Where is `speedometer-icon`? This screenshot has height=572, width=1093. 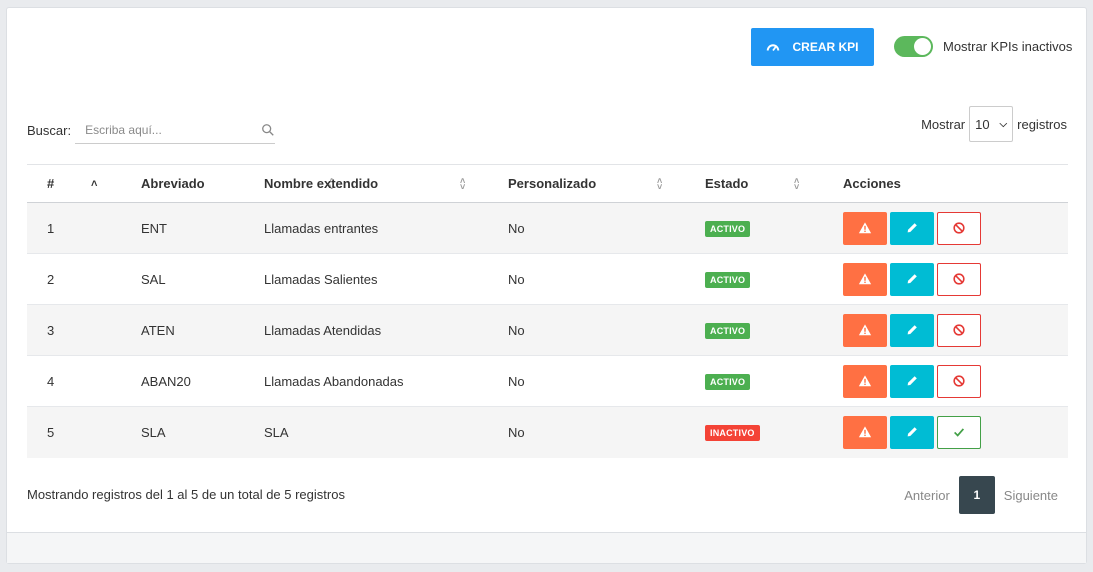
speedometer-icon is located at coordinates (773, 48).